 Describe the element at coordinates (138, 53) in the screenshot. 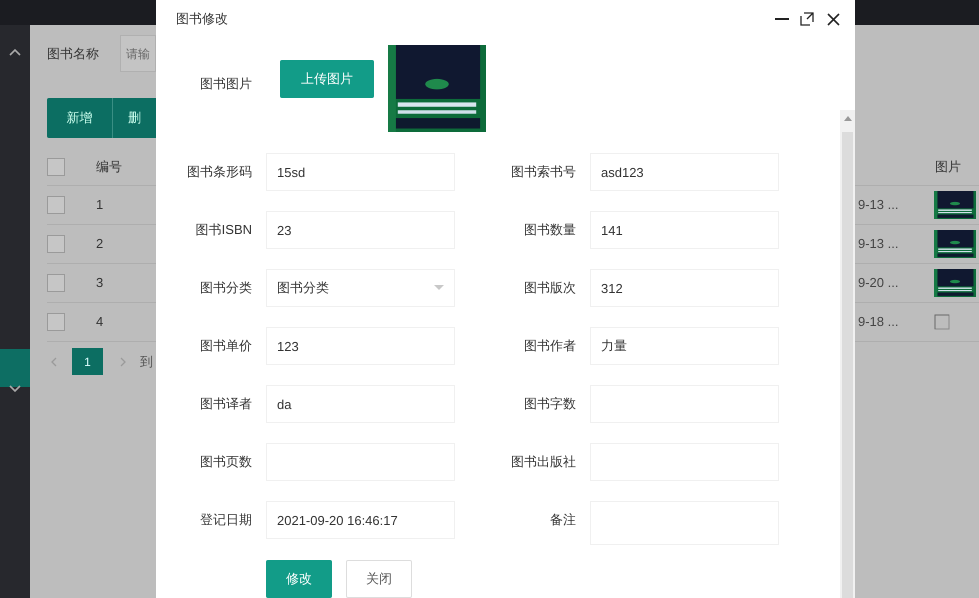

I see `search-field: 请输` at that location.